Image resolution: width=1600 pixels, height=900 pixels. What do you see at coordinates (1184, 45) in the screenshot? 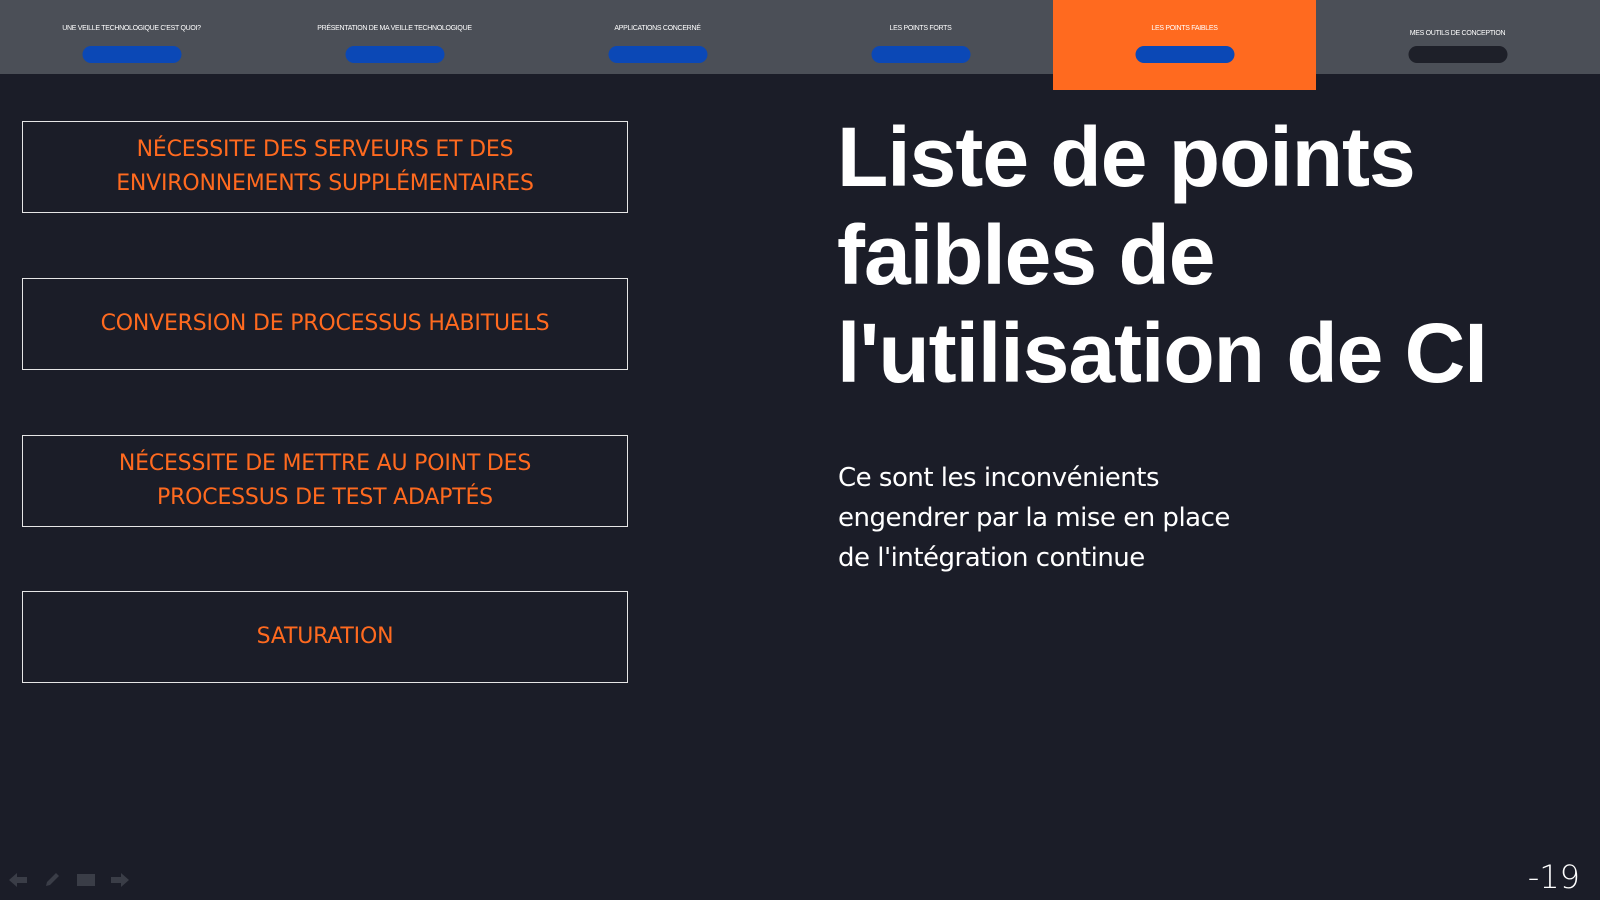
I see `nav-tab-points-faibles: LES POINTS FAIBLES` at bounding box center [1184, 45].